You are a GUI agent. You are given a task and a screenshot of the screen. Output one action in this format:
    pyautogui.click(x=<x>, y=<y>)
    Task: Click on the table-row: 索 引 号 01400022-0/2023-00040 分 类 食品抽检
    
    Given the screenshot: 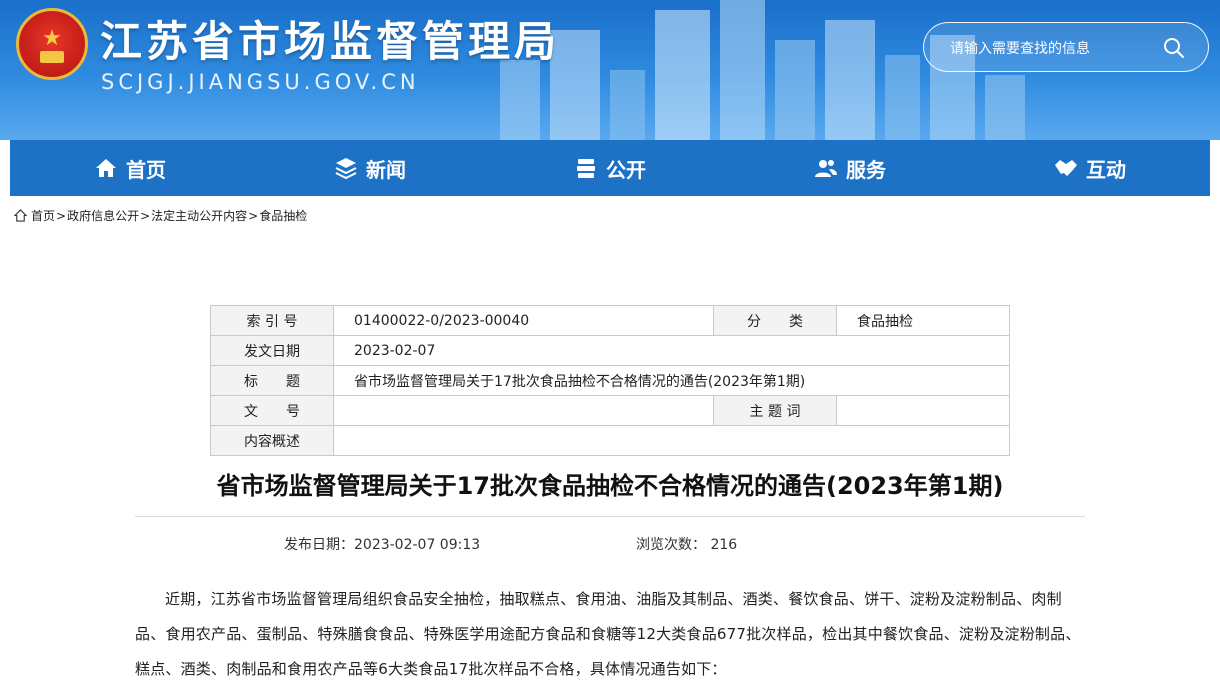 What is the action you would take?
    pyautogui.click(x=610, y=320)
    